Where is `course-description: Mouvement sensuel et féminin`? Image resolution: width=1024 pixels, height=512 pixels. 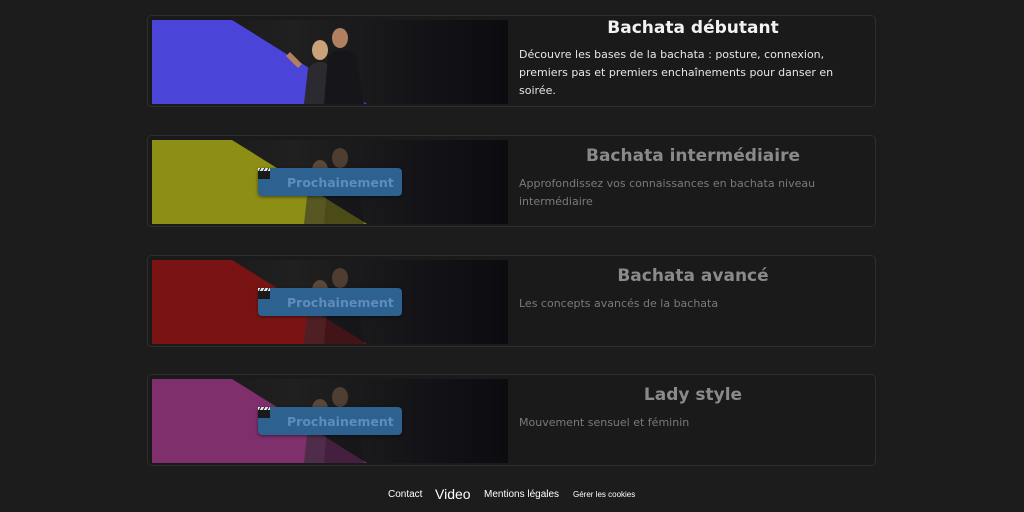 course-description: Mouvement sensuel et féminin is located at coordinates (604, 422).